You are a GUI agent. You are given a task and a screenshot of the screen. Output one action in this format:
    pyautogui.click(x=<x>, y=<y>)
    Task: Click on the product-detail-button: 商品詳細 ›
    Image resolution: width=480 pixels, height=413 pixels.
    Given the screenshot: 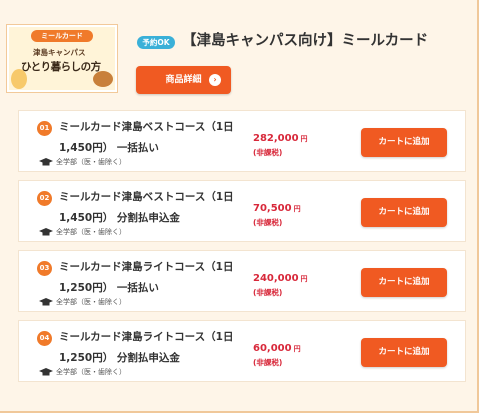 What is the action you would take?
    pyautogui.click(x=183, y=80)
    